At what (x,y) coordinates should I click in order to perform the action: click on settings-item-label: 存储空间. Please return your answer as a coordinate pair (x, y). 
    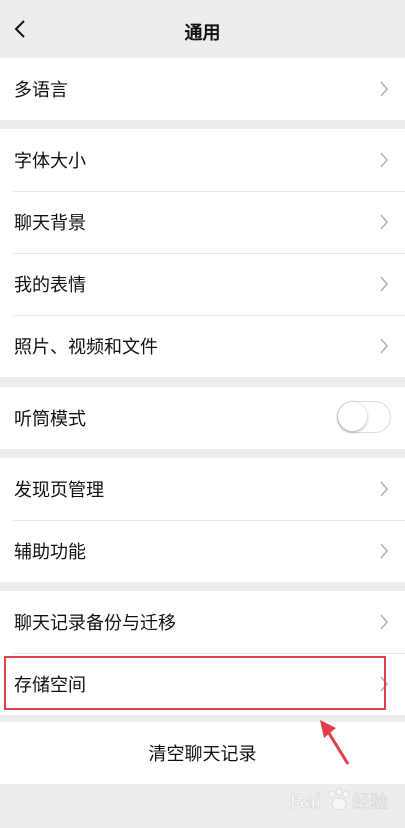
    Looking at the image, I should click on (50, 685).